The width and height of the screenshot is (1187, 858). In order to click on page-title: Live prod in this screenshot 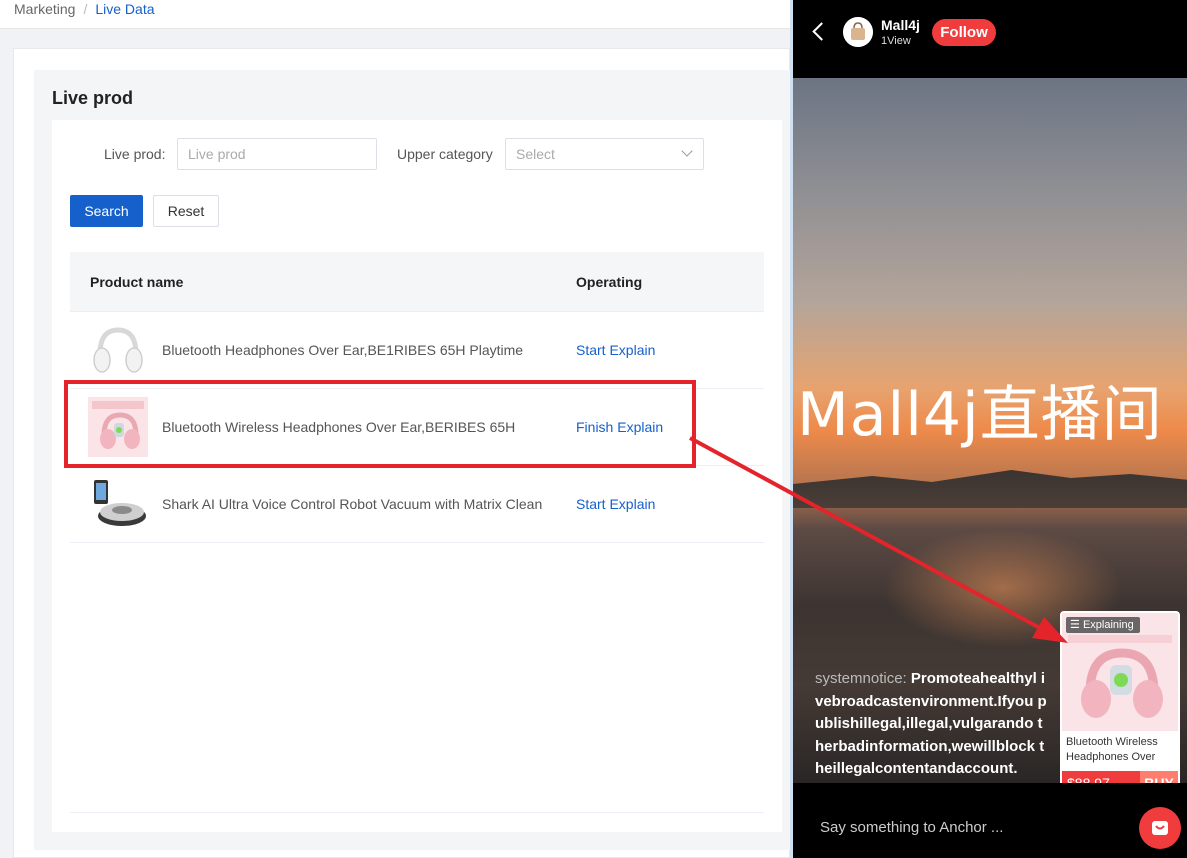, I will do `click(93, 98)`.